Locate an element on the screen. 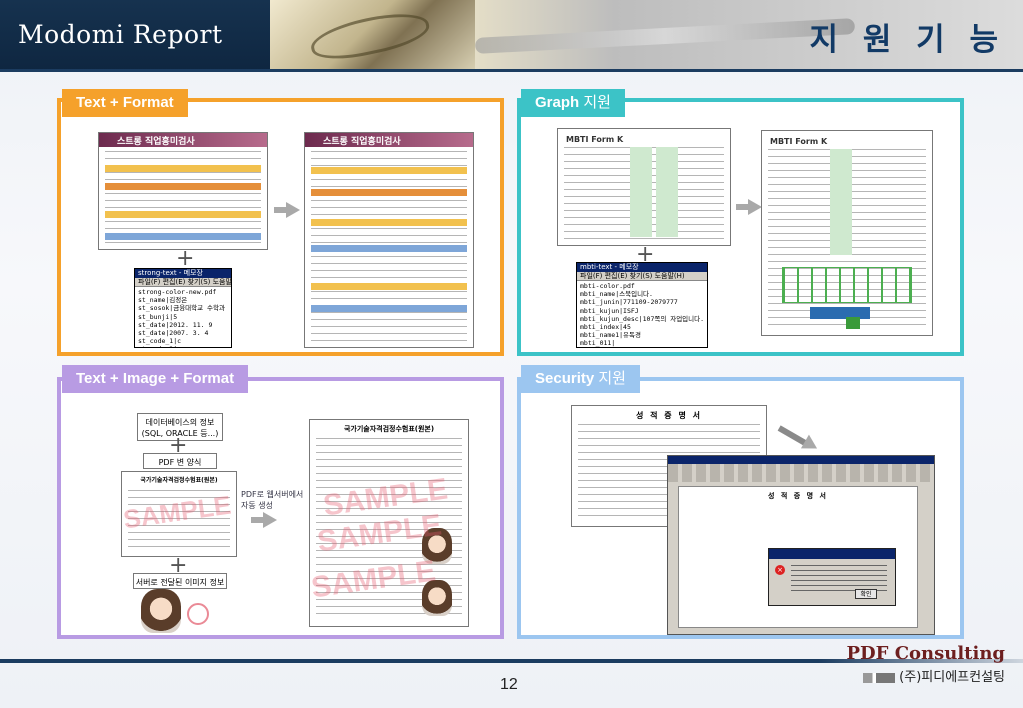 Image resolution: width=1023 pixels, height=708 pixels. tab-label: Text + Format is located at coordinates (125, 102).